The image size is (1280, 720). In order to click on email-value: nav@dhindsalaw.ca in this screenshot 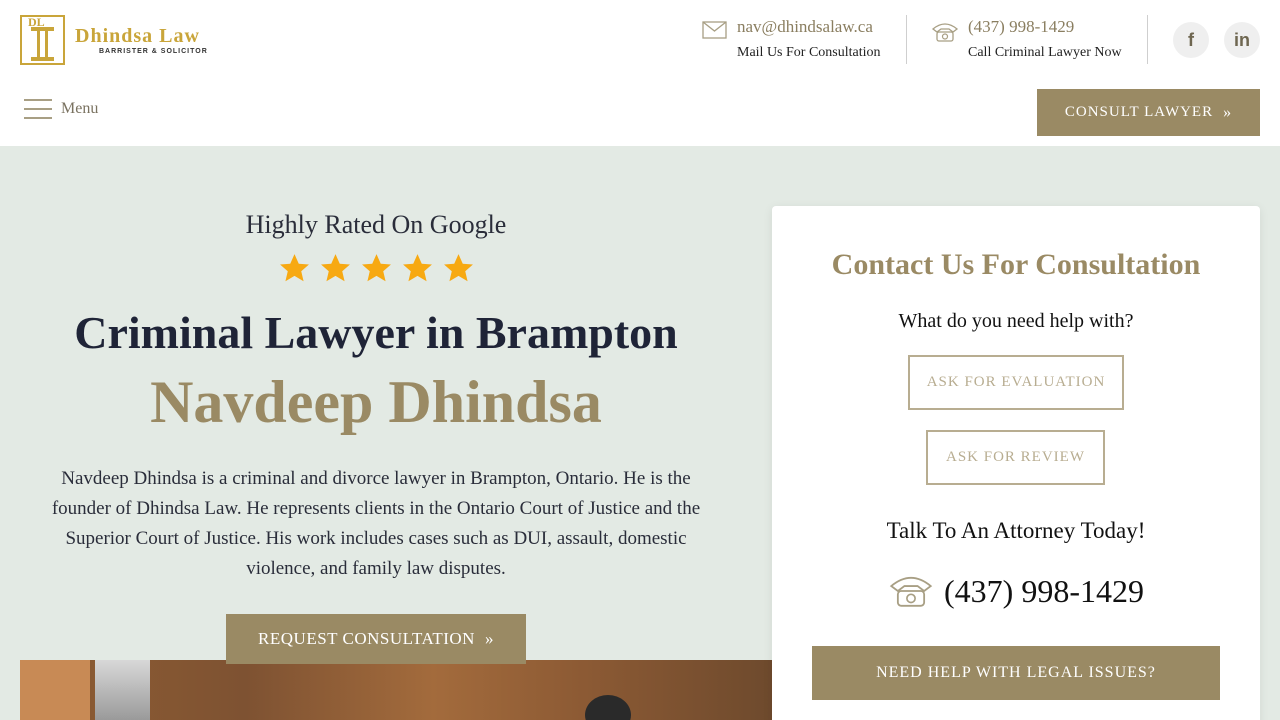, I will do `click(805, 27)`.